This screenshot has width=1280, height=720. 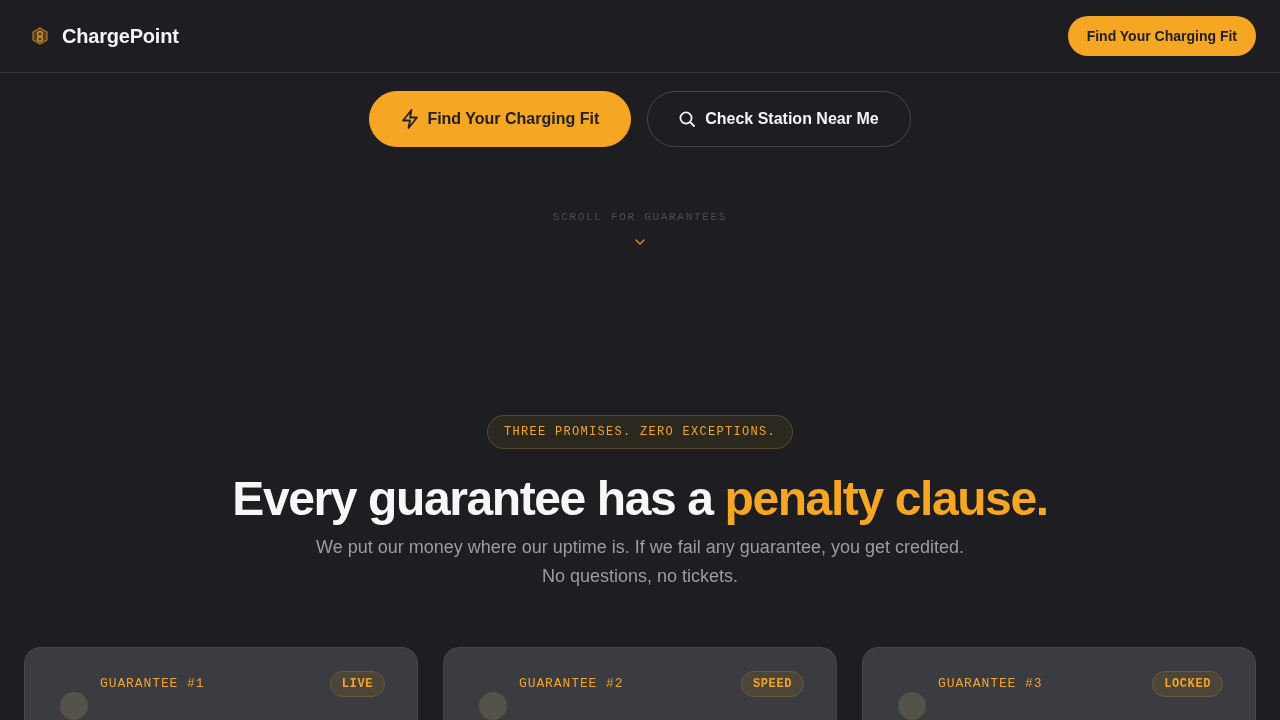 What do you see at coordinates (120, 36) in the screenshot?
I see `brand-name: ChargePoint` at bounding box center [120, 36].